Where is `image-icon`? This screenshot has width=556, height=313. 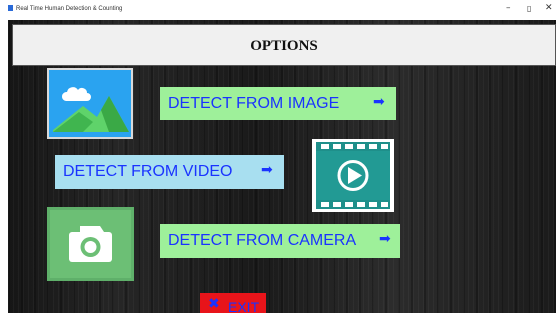
image-icon is located at coordinates (90, 103).